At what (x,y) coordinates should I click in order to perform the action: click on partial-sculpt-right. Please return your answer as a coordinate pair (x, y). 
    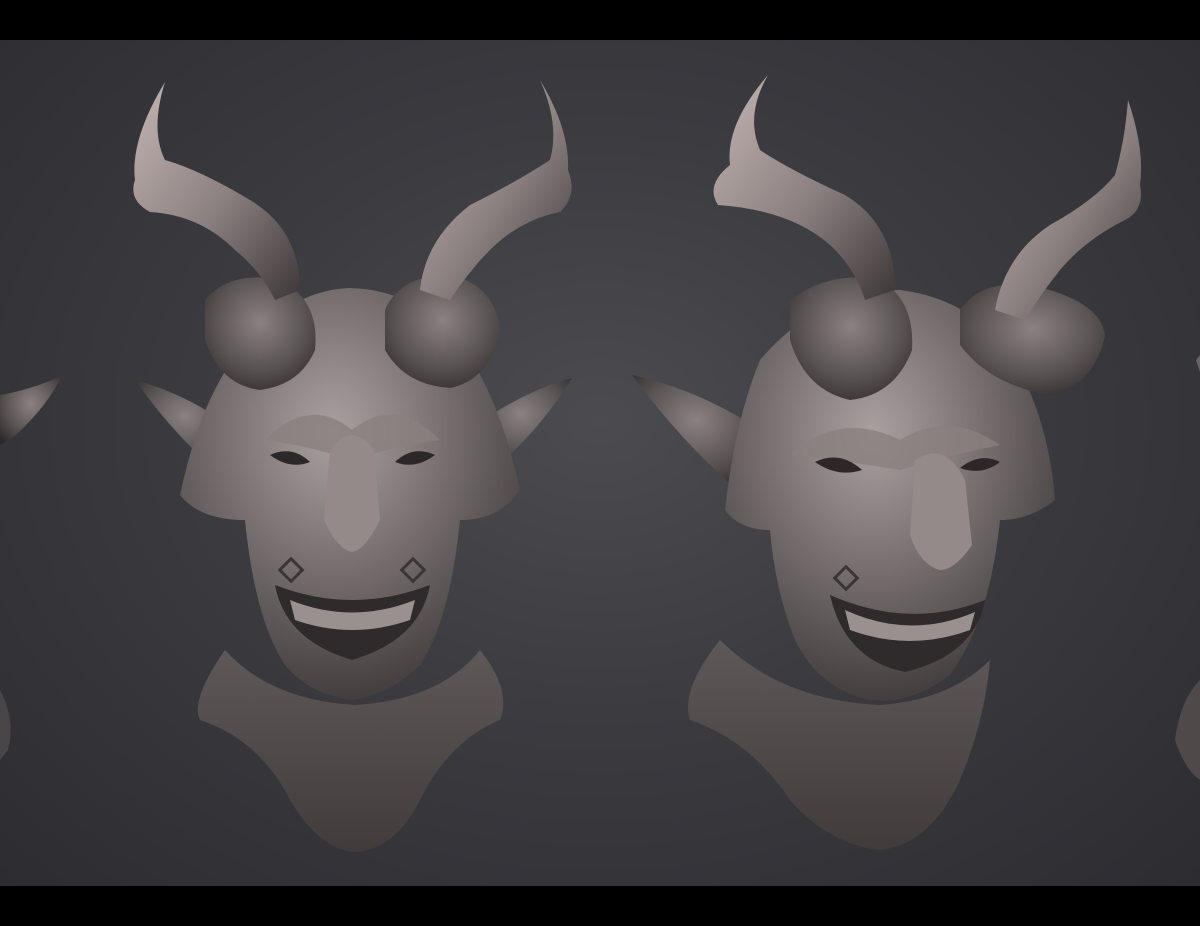
    Looking at the image, I should click on (1187, 567).